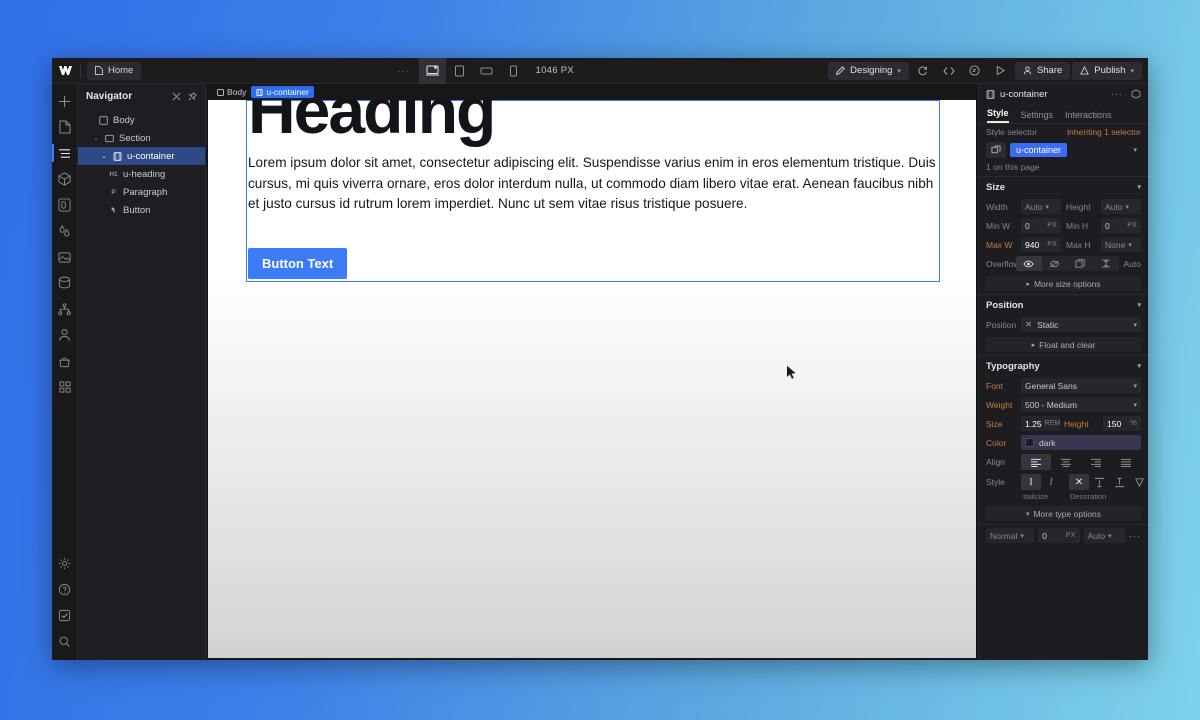 This screenshot has width=1200, height=720. I want to click on hidden-eye-icon, so click(1055, 263).